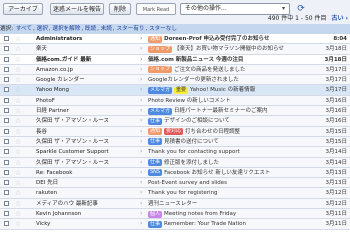 The image size is (350, 249). I want to click on message-subject: 通知 Doreen-Prof 申込み受付完了のお知らせ, so click(228, 38).